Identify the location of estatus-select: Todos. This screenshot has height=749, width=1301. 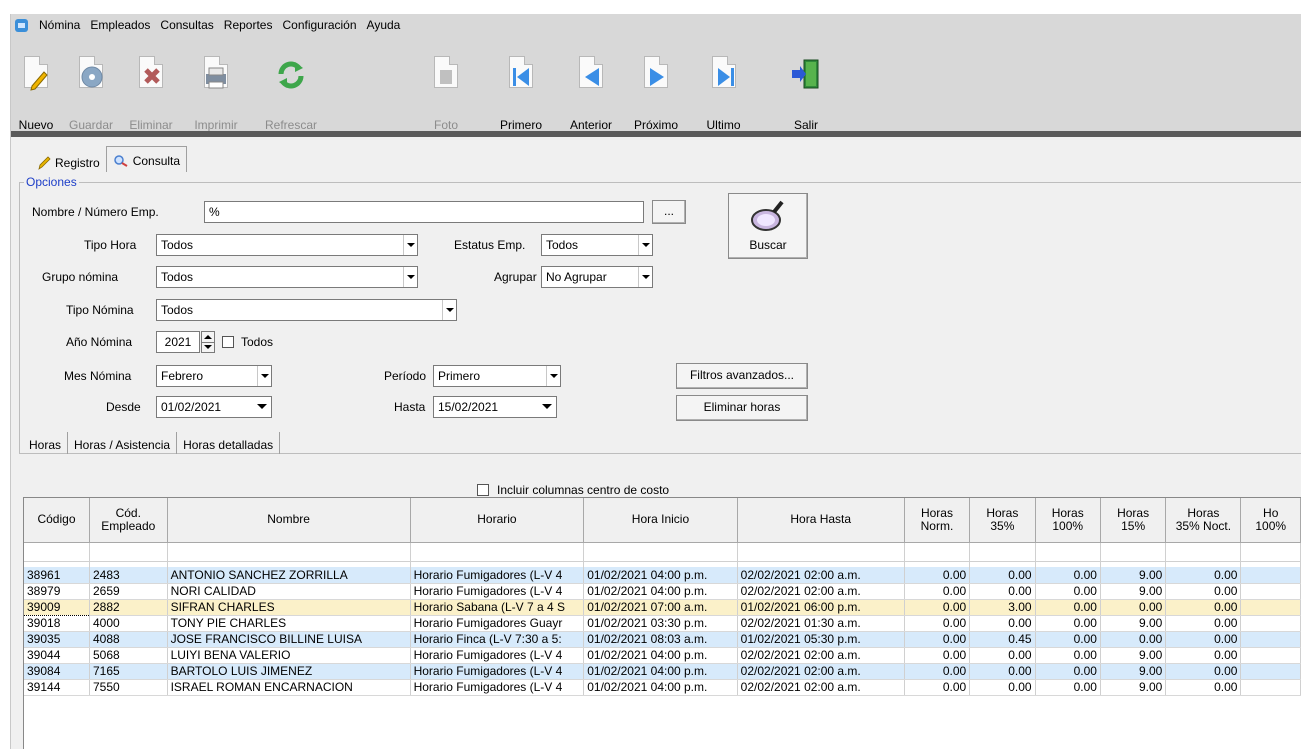
(597, 245).